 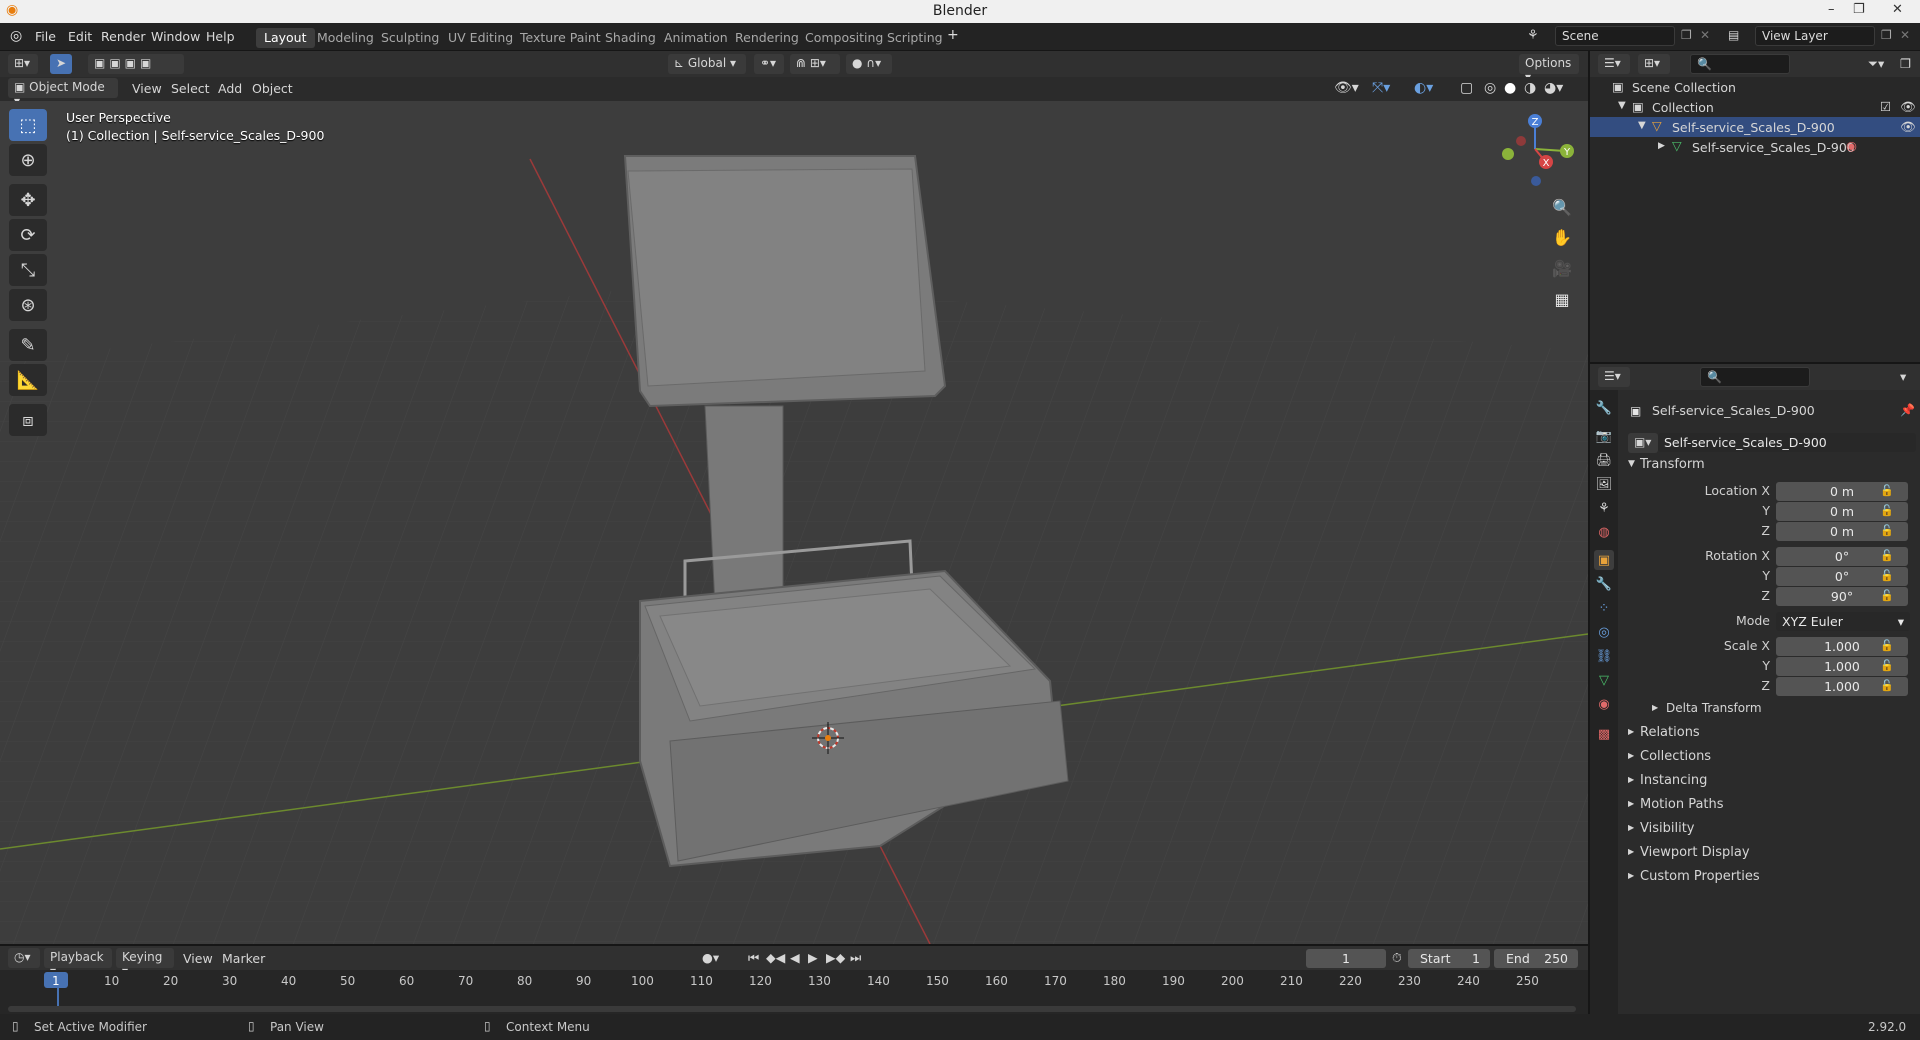 What do you see at coordinates (1490, 88) in the screenshot?
I see `wireframe-shading-icon: ◎` at bounding box center [1490, 88].